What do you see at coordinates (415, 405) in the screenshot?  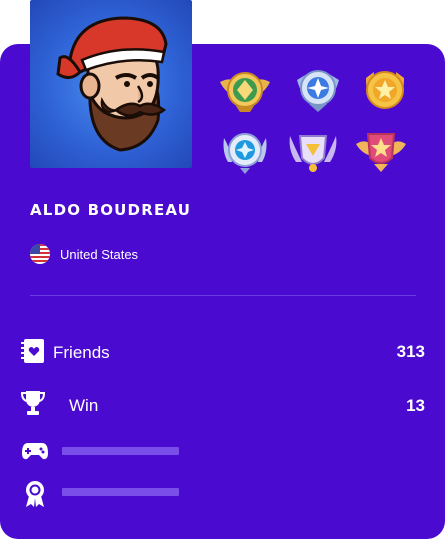 I see `win-value: 13` at bounding box center [415, 405].